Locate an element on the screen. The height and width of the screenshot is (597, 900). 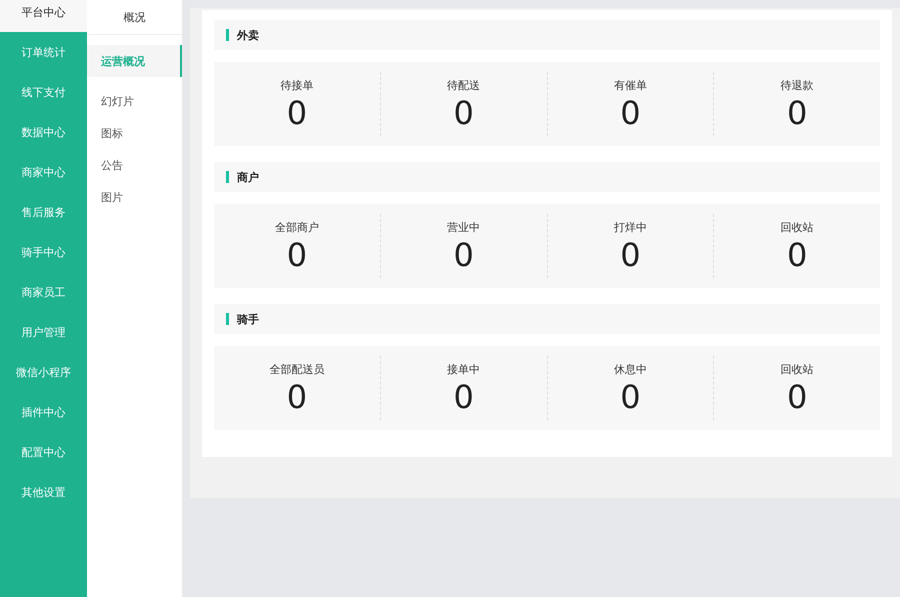
subnav-item: 幻灯片 is located at coordinates (134, 101).